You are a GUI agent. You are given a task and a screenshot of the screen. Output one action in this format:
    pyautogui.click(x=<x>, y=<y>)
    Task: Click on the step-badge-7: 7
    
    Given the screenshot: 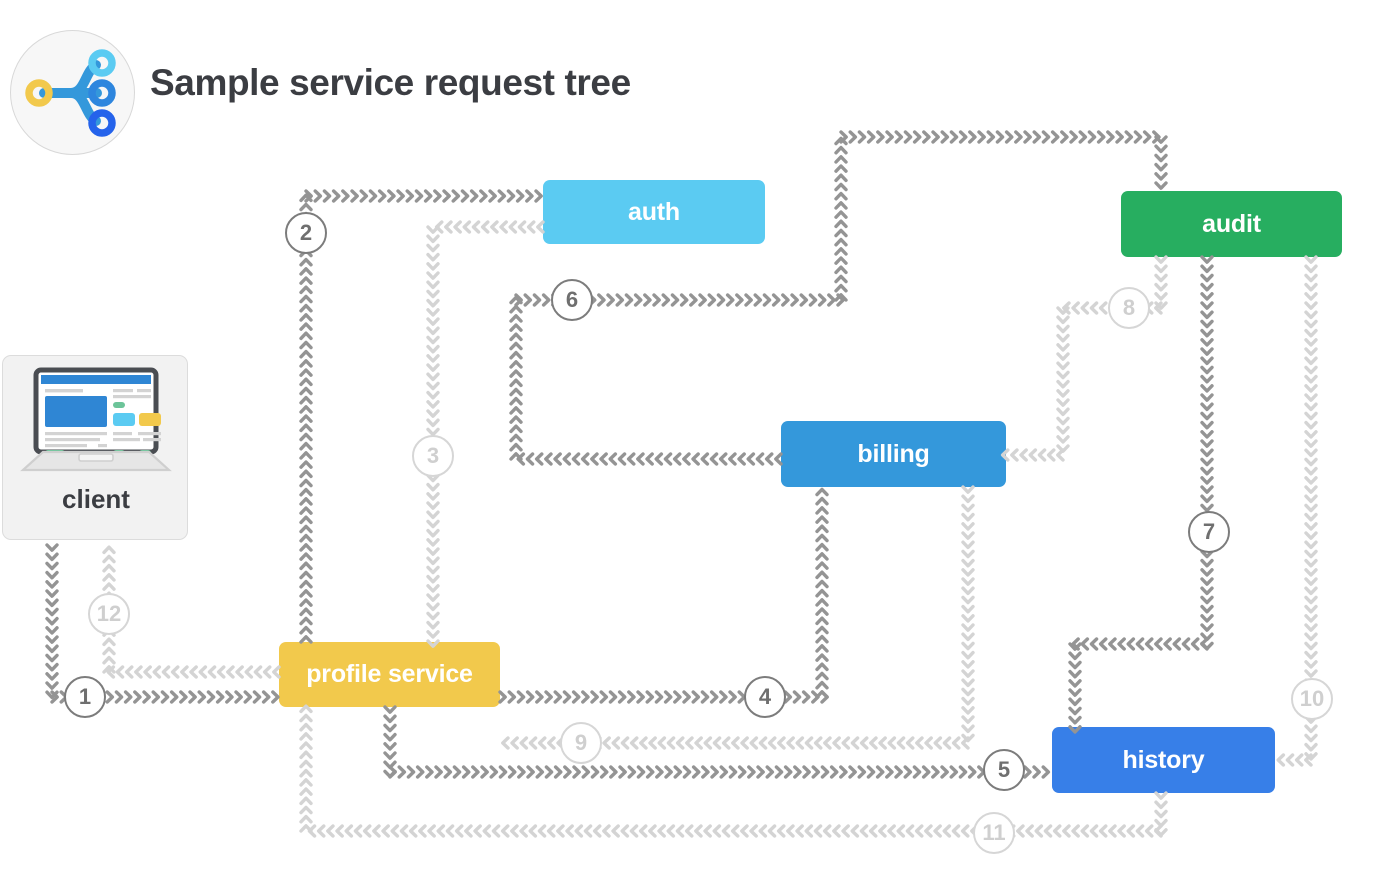 What is the action you would take?
    pyautogui.click(x=1209, y=532)
    